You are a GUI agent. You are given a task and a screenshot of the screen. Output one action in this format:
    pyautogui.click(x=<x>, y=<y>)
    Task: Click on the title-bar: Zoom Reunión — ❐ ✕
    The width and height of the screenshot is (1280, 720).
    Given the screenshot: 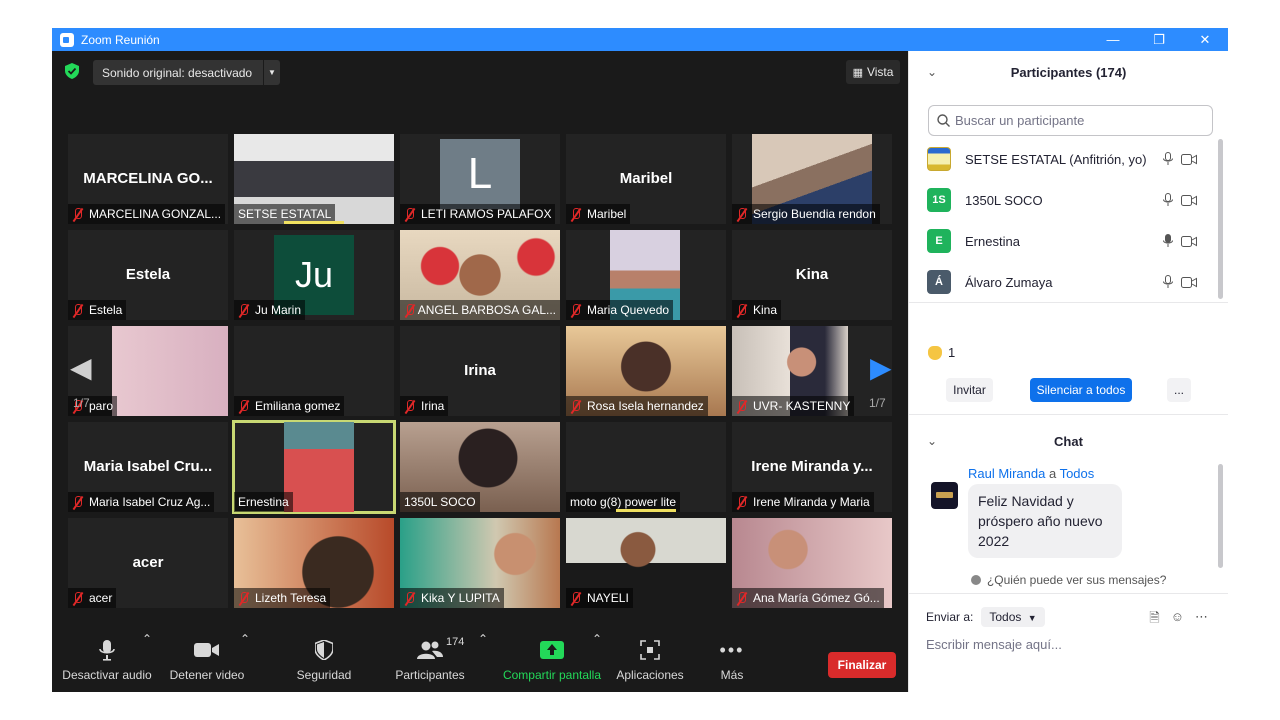 What is the action you would take?
    pyautogui.click(x=640, y=39)
    